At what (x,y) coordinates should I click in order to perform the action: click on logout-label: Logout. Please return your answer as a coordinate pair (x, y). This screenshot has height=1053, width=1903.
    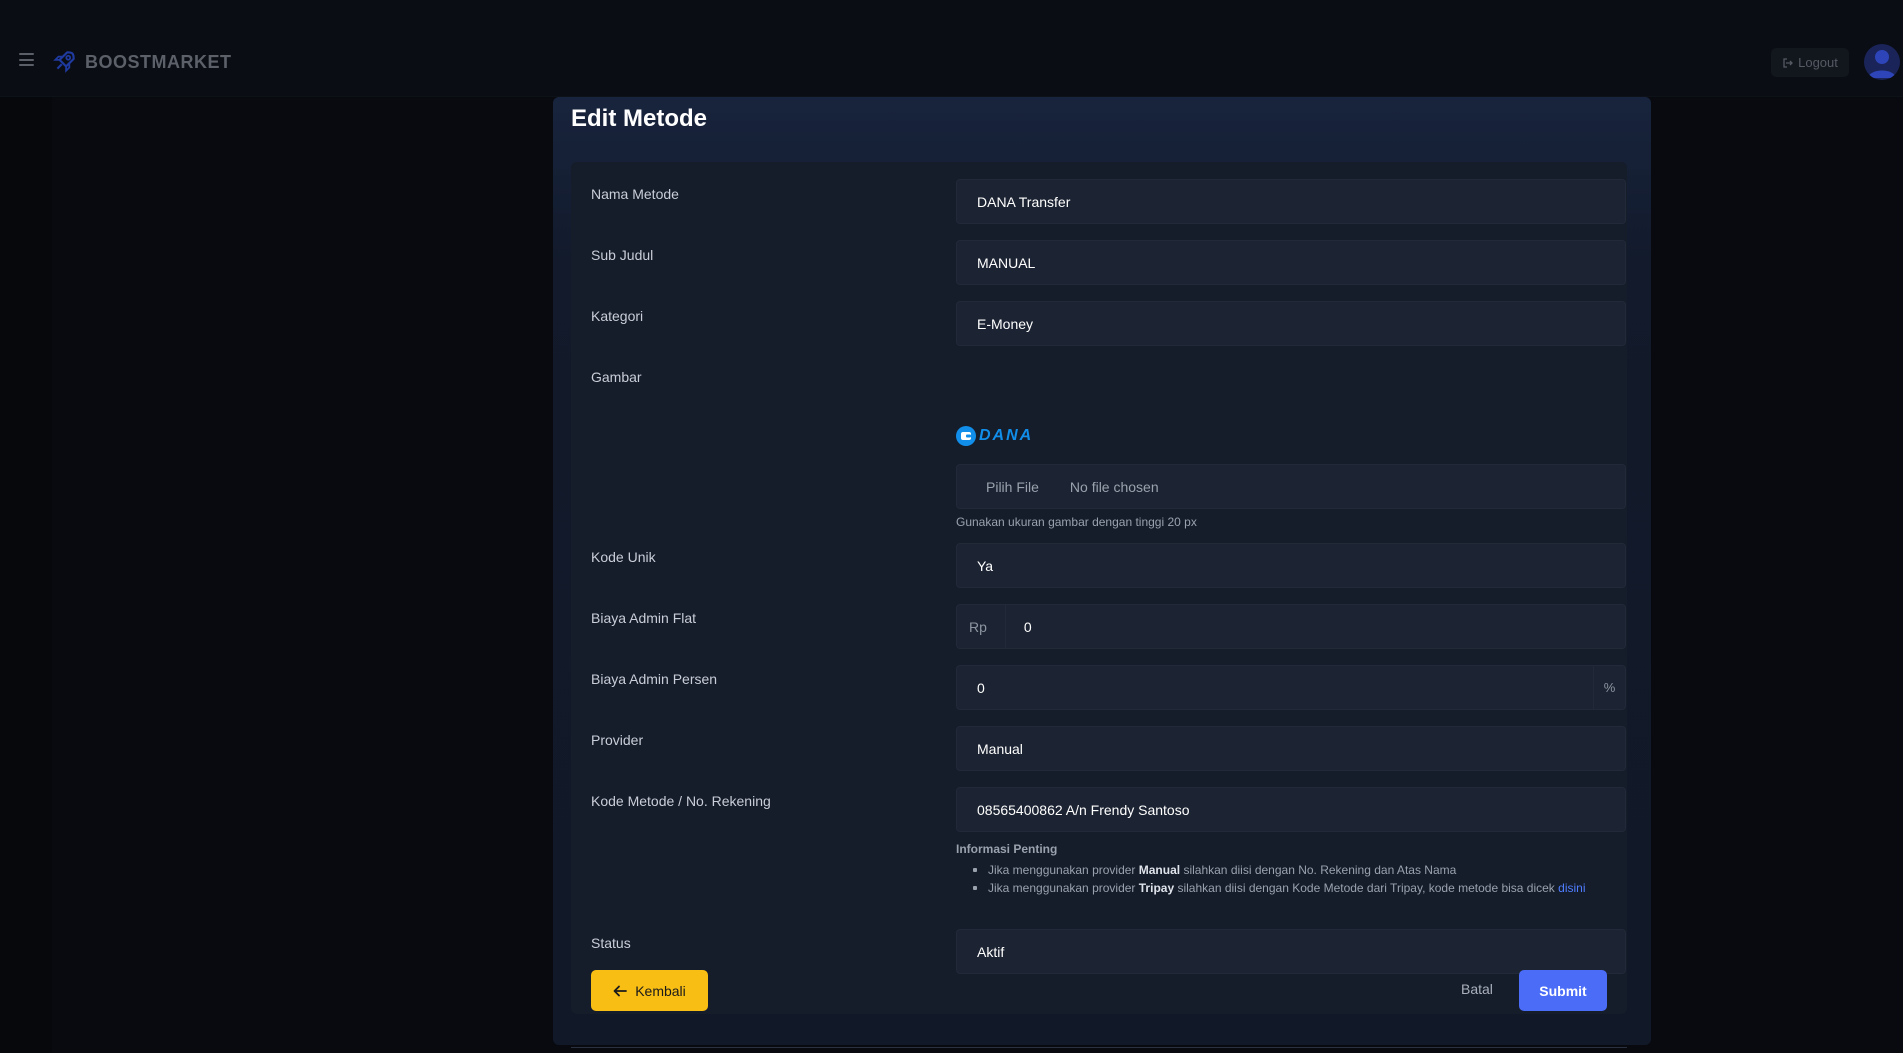
    Looking at the image, I should click on (1818, 62).